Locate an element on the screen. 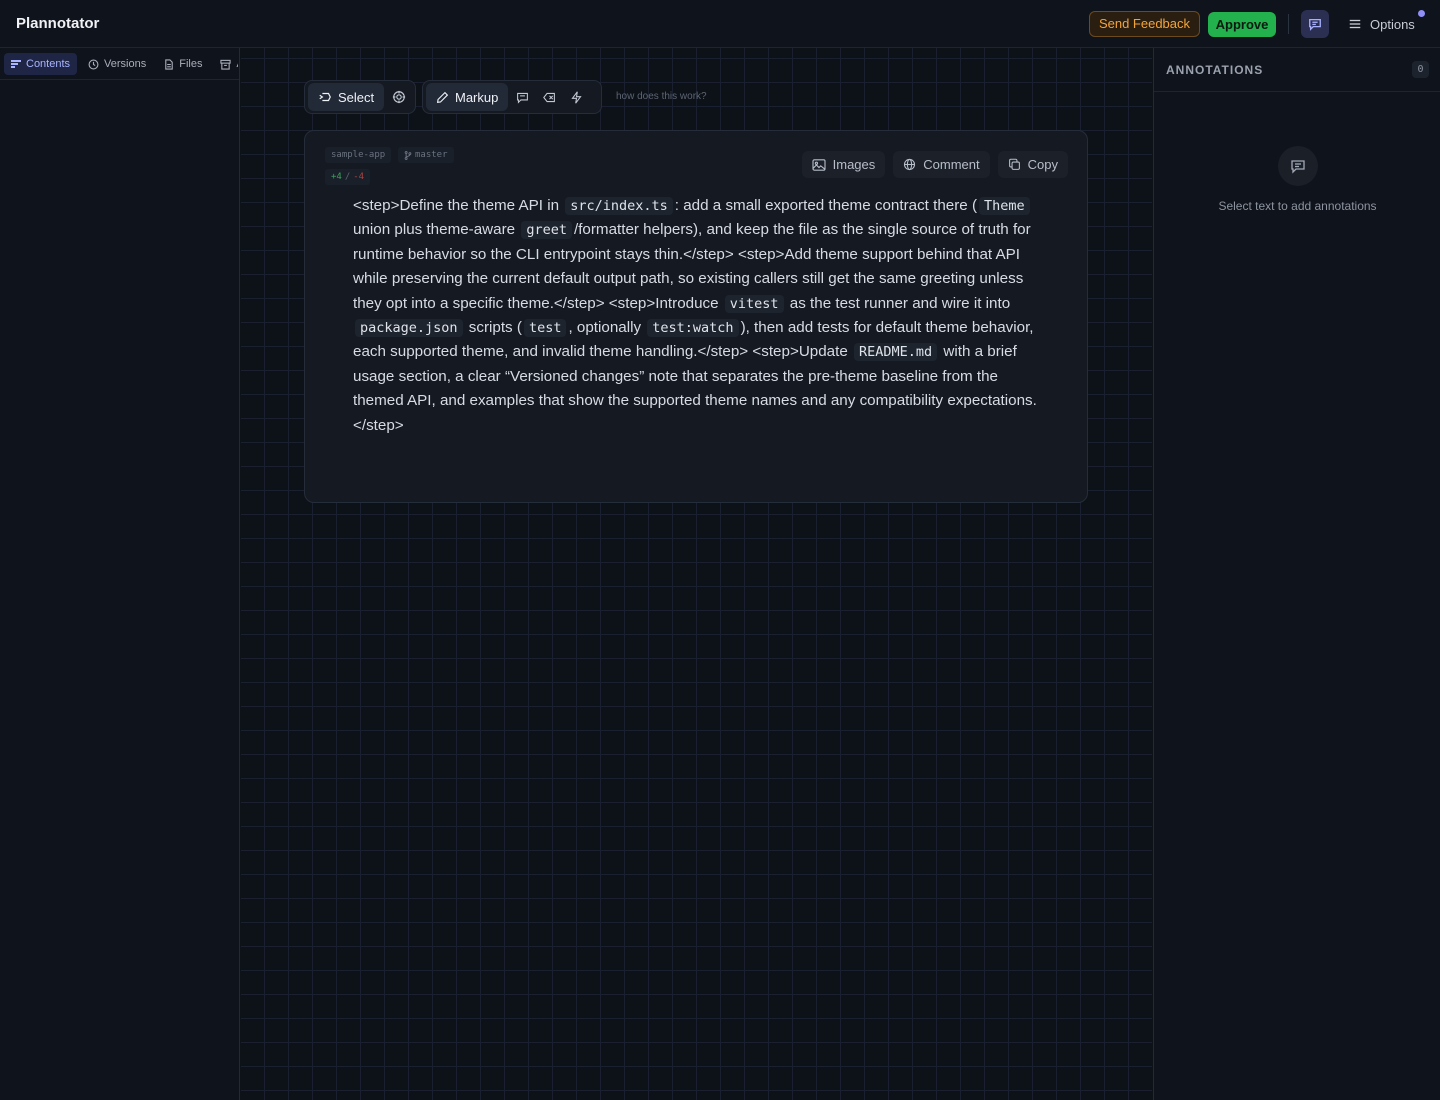  crosshair-icon is located at coordinates (399, 97).